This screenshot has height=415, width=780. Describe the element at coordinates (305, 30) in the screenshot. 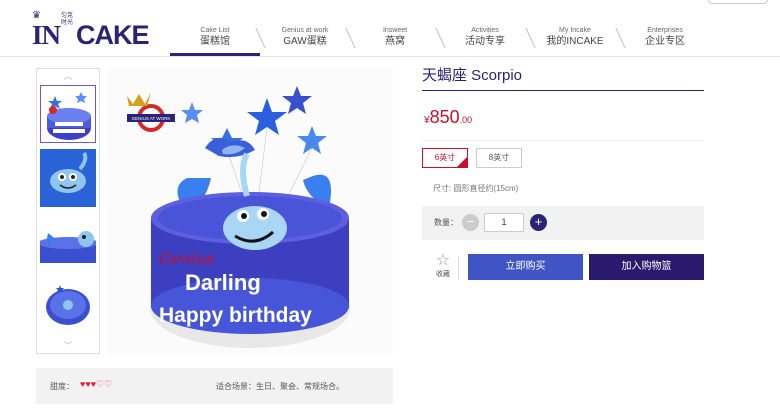

I see `nav-item-en: Genius at work` at that location.